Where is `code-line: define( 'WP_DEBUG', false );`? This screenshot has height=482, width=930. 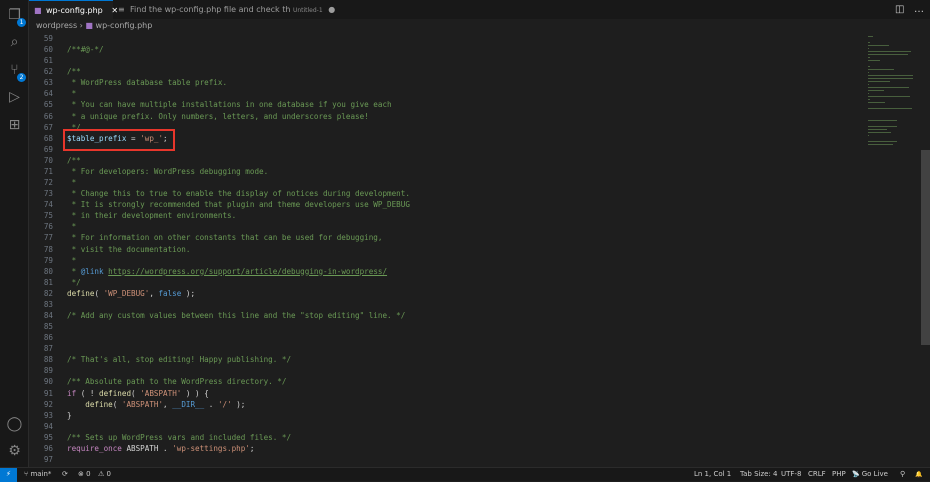 code-line: define( 'WP_DEBUG', false ); is located at coordinates (131, 293).